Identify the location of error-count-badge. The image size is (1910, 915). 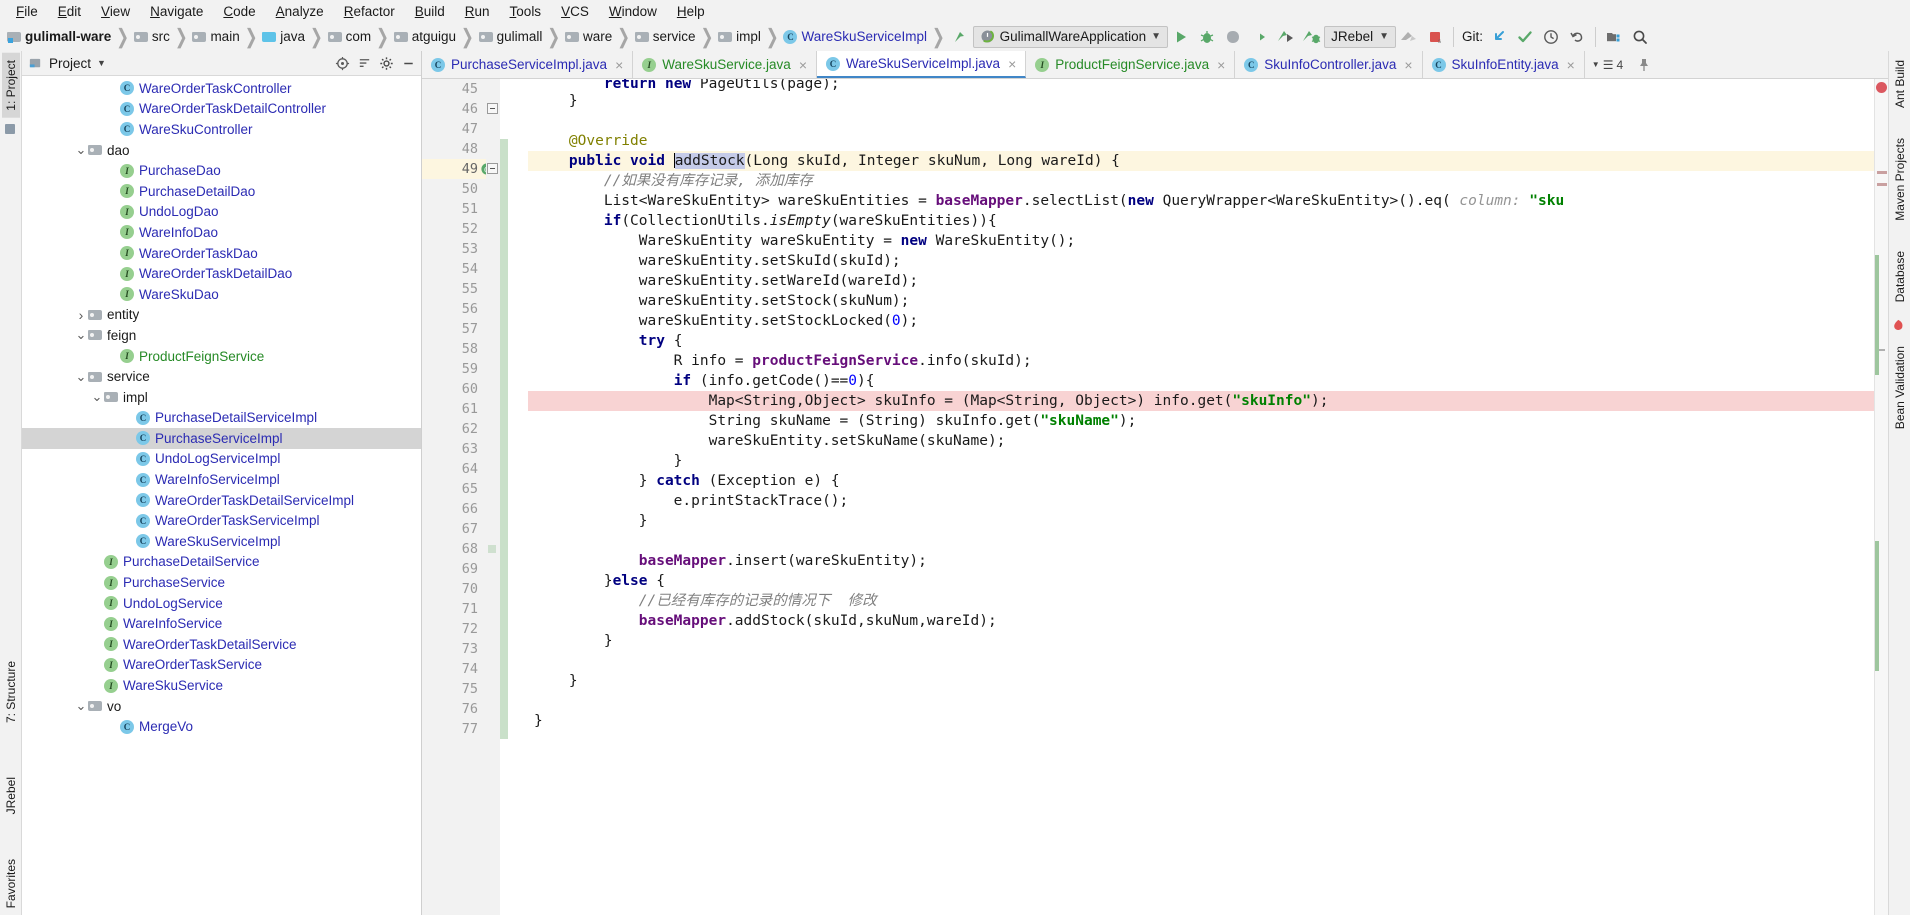
(1881, 87).